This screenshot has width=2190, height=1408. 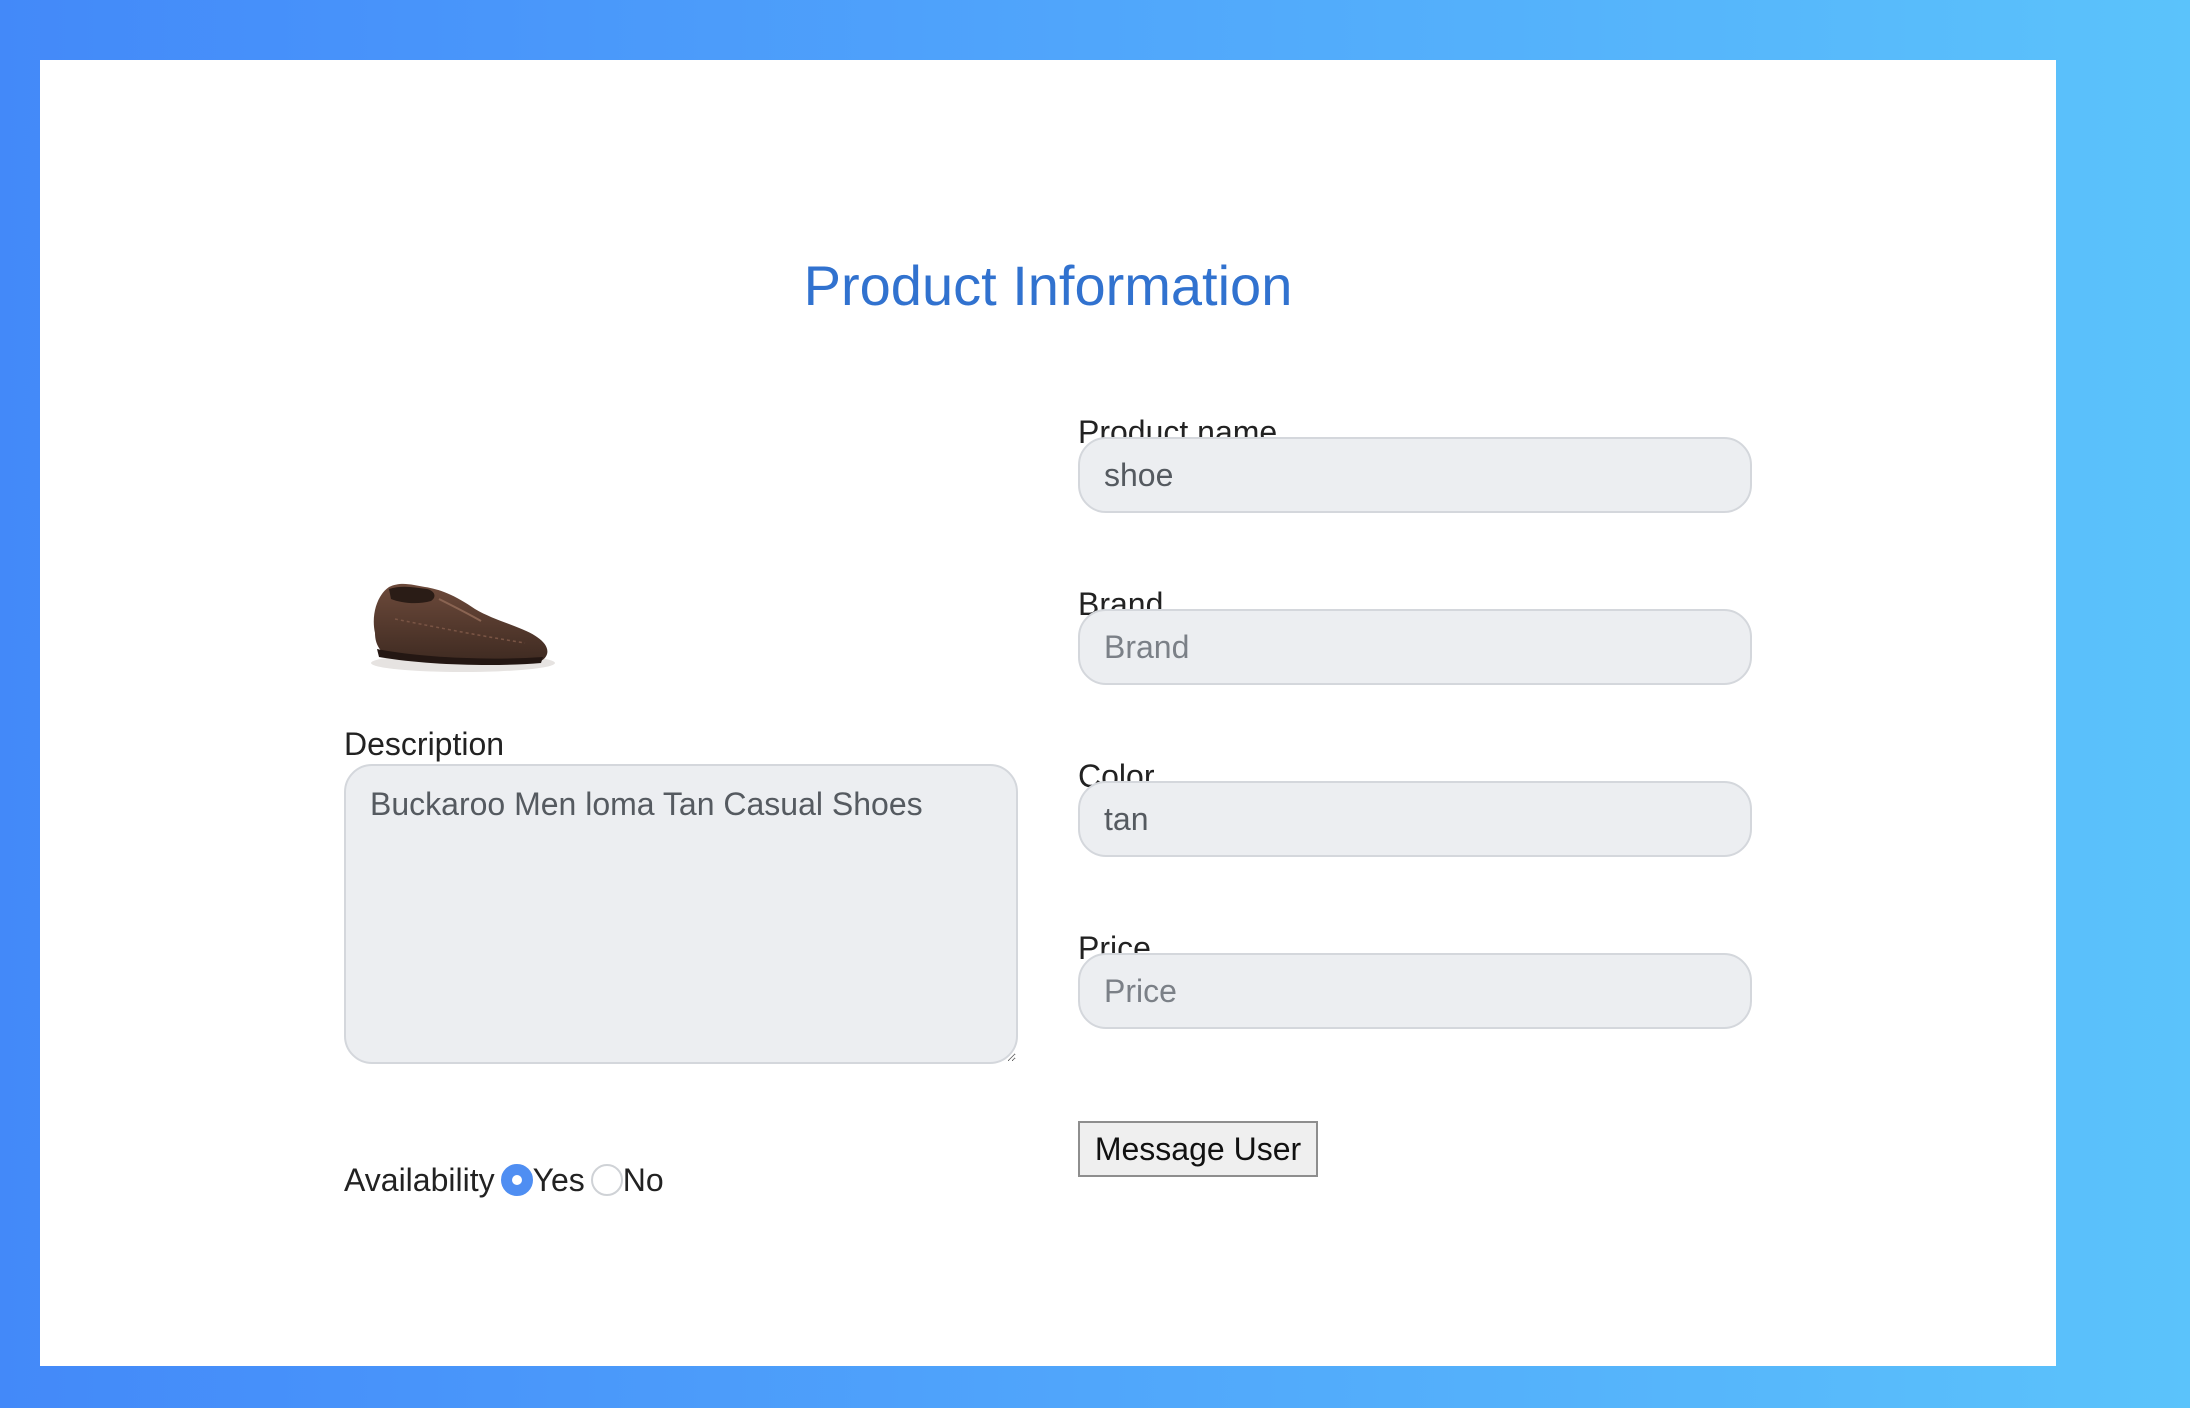 What do you see at coordinates (606, 1180) in the screenshot?
I see `availability-no-radio` at bounding box center [606, 1180].